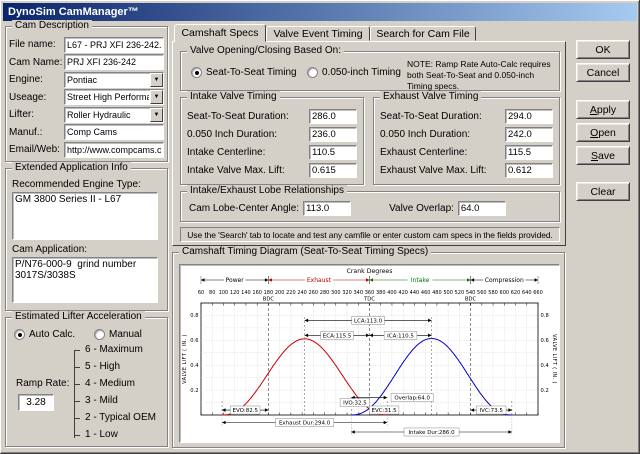 This screenshot has height=454, width=640. I want to click on engine-type-textarea: GM 3800 Series II - L67, so click(85, 216).